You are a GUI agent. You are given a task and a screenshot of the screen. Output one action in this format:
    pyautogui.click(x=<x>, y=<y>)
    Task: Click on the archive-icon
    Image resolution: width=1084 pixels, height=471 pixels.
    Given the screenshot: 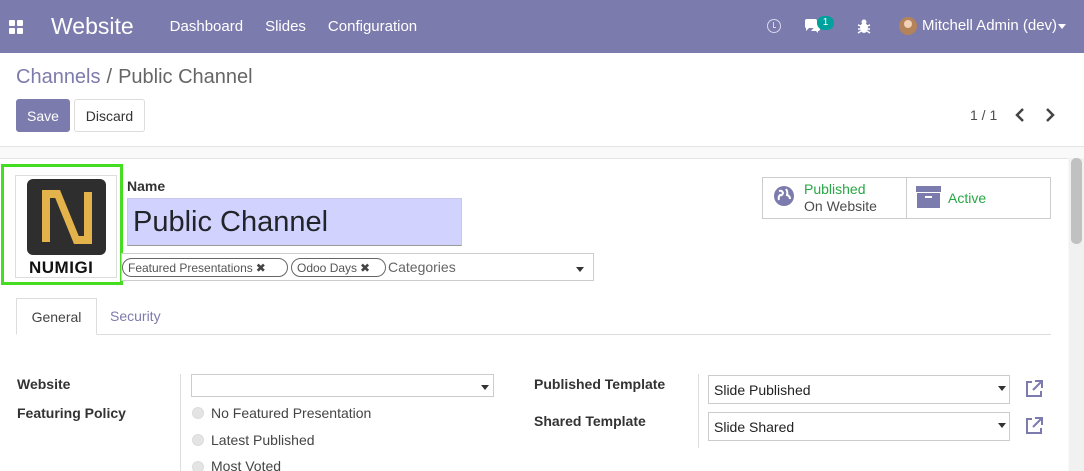 What is the action you would take?
    pyautogui.click(x=928, y=197)
    